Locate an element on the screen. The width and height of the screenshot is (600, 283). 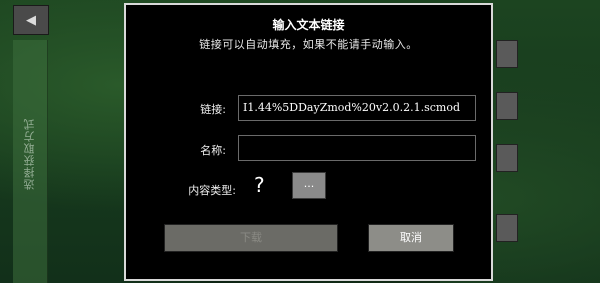
question-mark-icon: ? is located at coordinates (259, 185).